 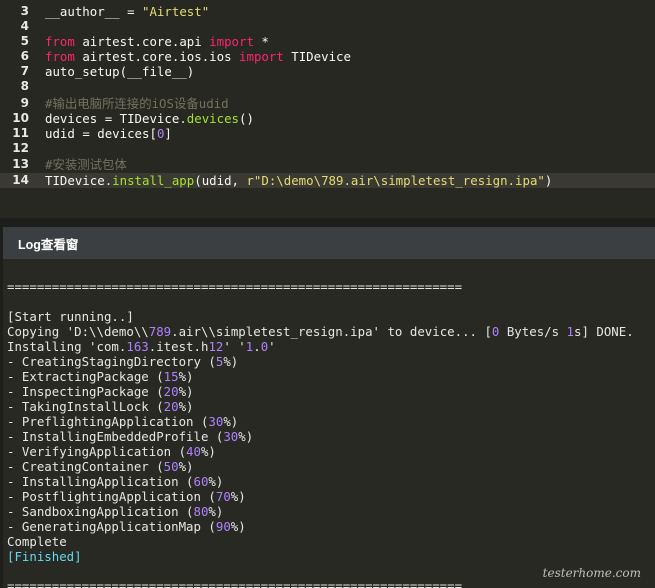 I want to click on code-text: auto_setup(__file__), so click(x=120, y=71).